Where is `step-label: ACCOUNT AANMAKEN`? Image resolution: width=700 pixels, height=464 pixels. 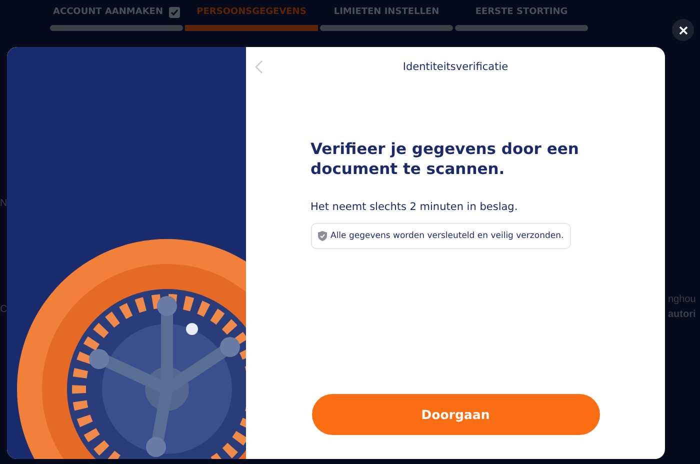 step-label: ACCOUNT AANMAKEN is located at coordinates (108, 12).